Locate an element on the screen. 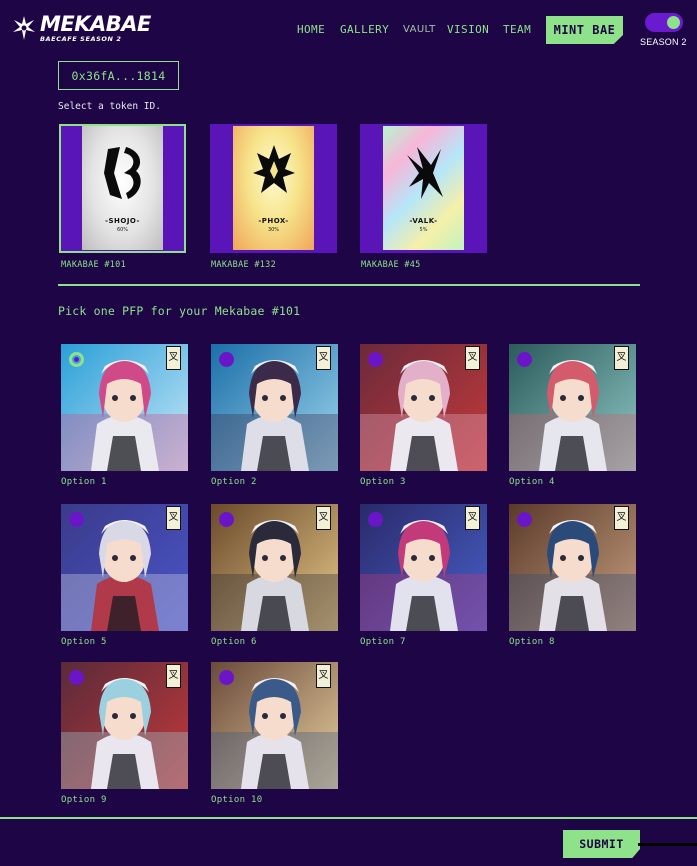 This screenshot has width=697, height=866. token-art-valk: -VALK- 5% is located at coordinates (423, 188).